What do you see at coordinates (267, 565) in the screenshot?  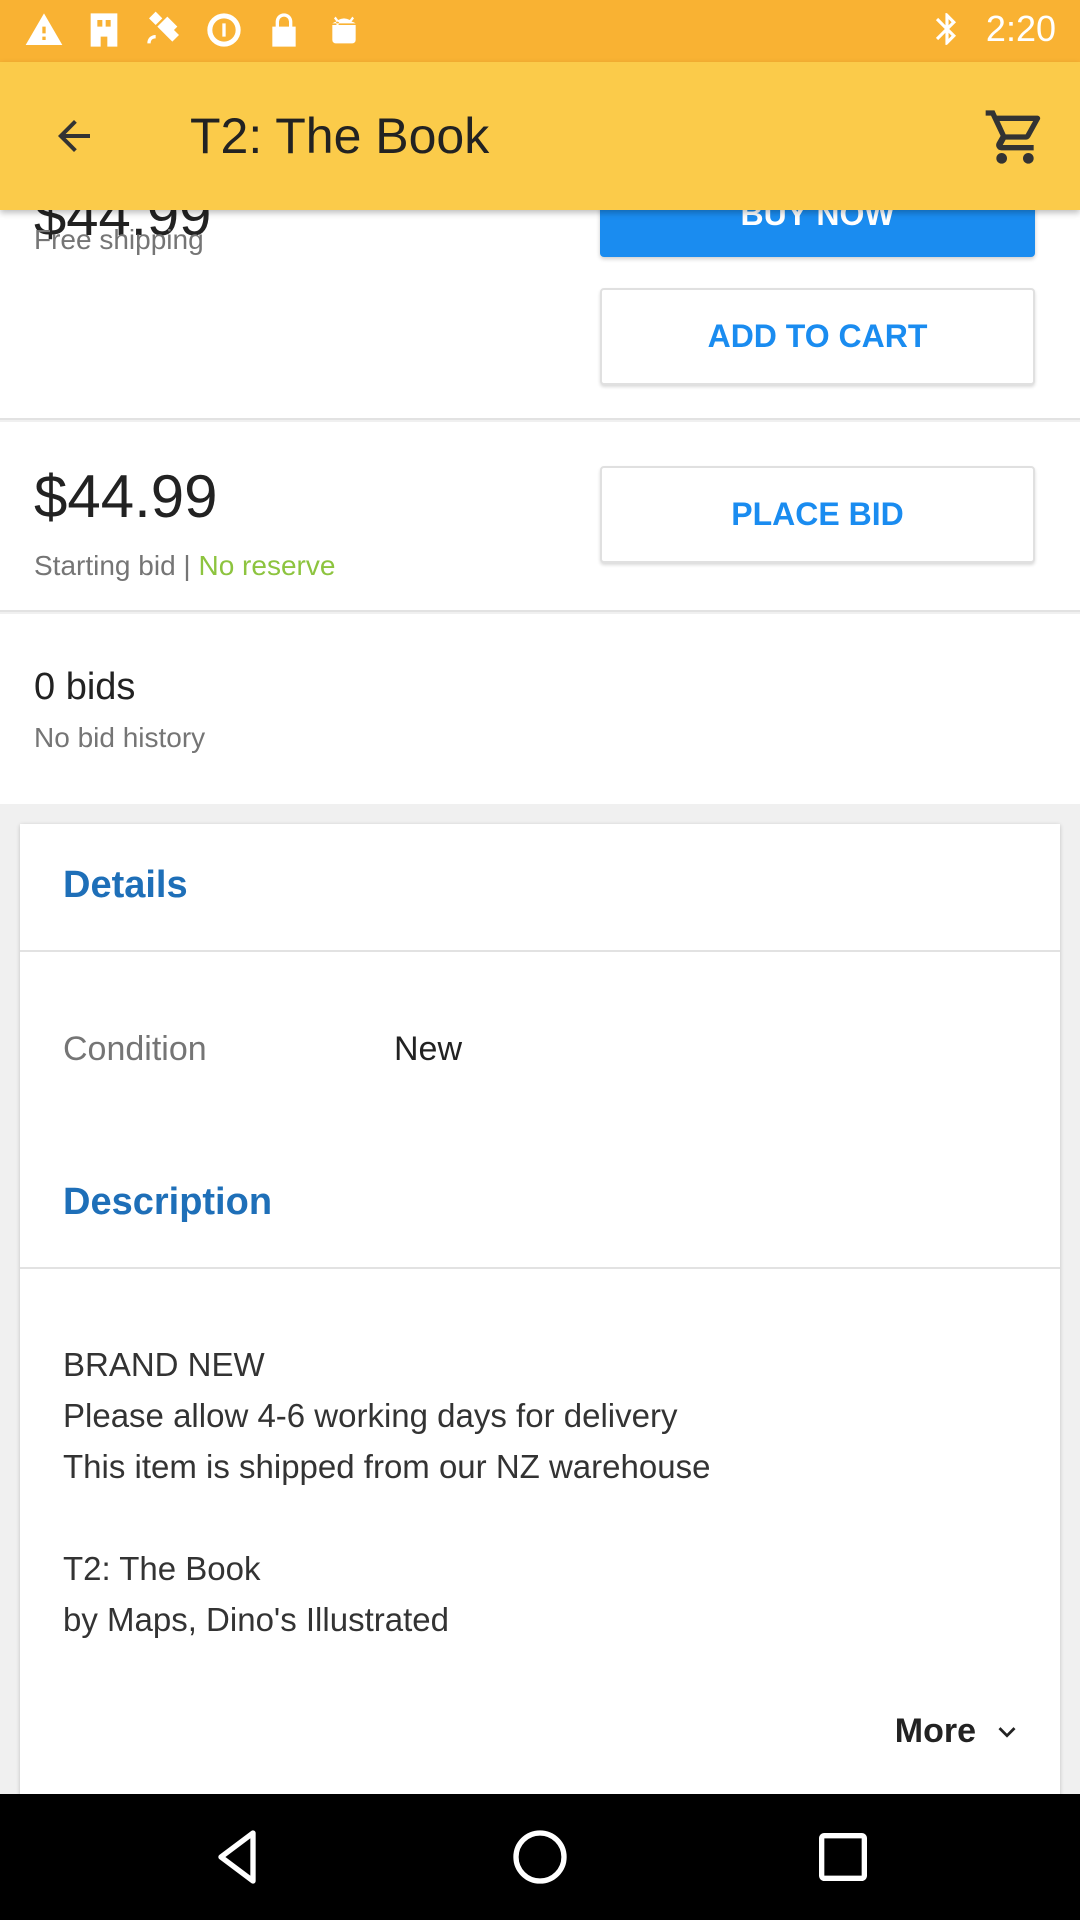 I see `reserve-status: No reserve` at bounding box center [267, 565].